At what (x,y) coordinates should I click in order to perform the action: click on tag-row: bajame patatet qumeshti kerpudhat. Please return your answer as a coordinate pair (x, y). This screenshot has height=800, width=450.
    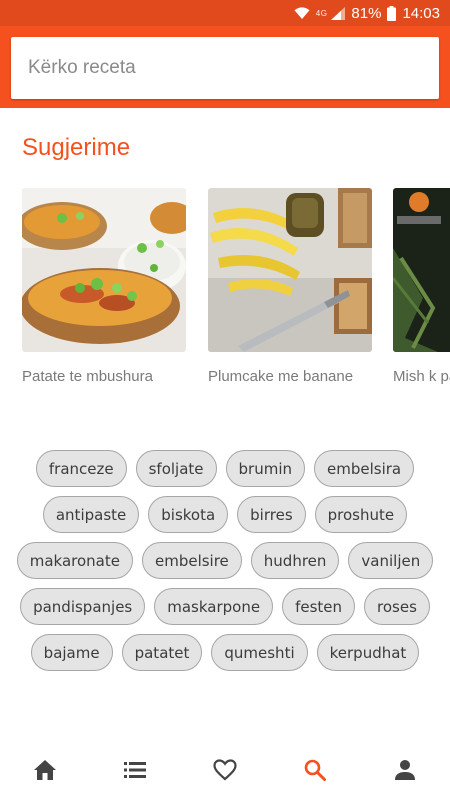
    Looking at the image, I should click on (225, 652).